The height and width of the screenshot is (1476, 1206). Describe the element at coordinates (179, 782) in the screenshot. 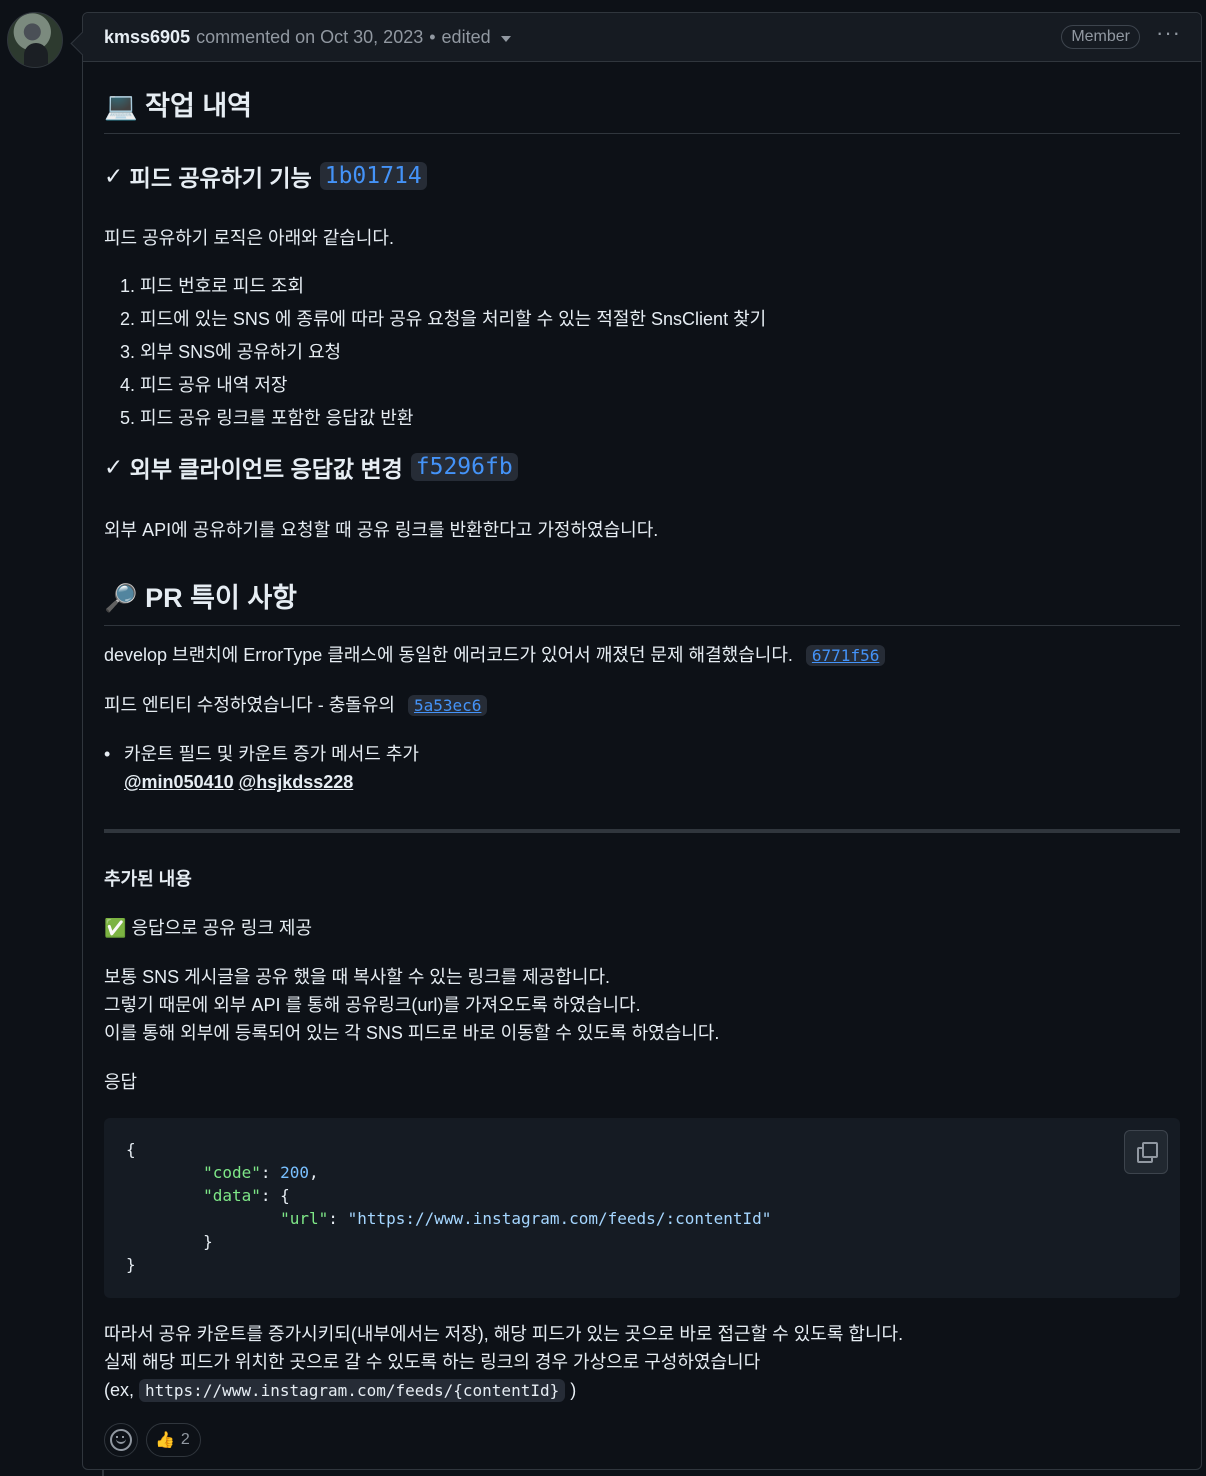

I see `user-mention-link: @min050410` at that location.